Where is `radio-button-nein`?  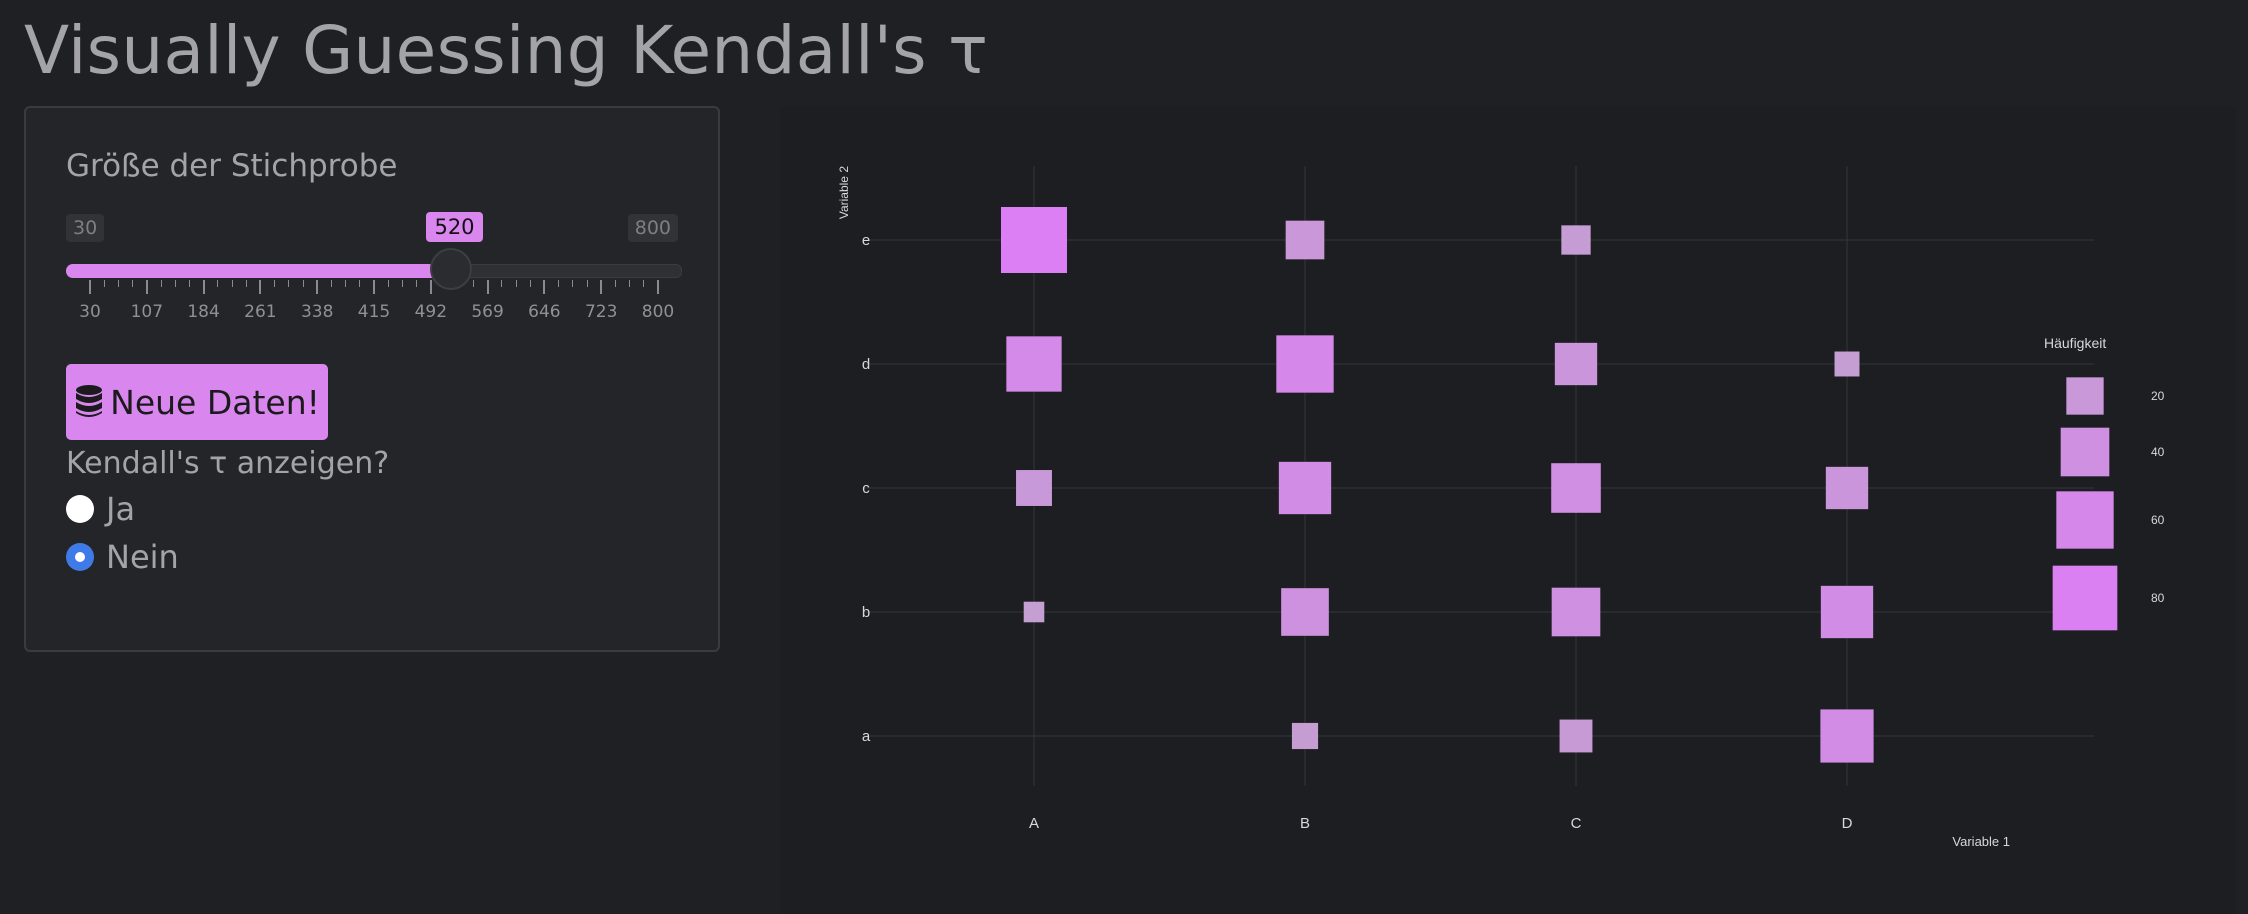
radio-button-nein is located at coordinates (80, 557).